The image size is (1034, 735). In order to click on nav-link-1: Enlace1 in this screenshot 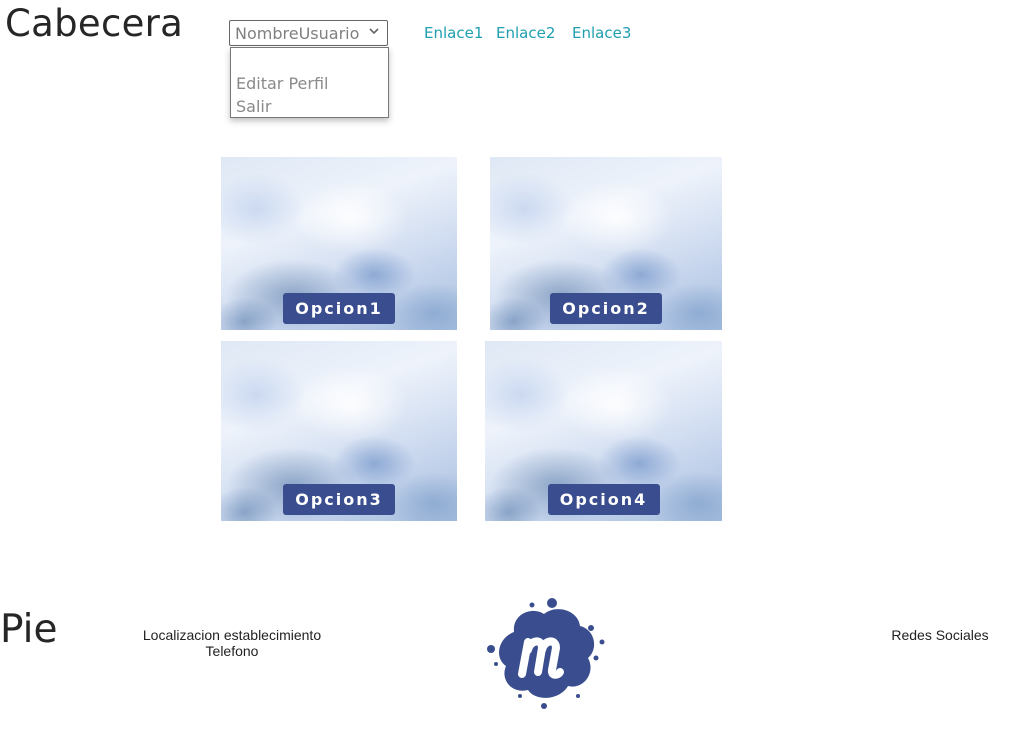, I will do `click(453, 33)`.